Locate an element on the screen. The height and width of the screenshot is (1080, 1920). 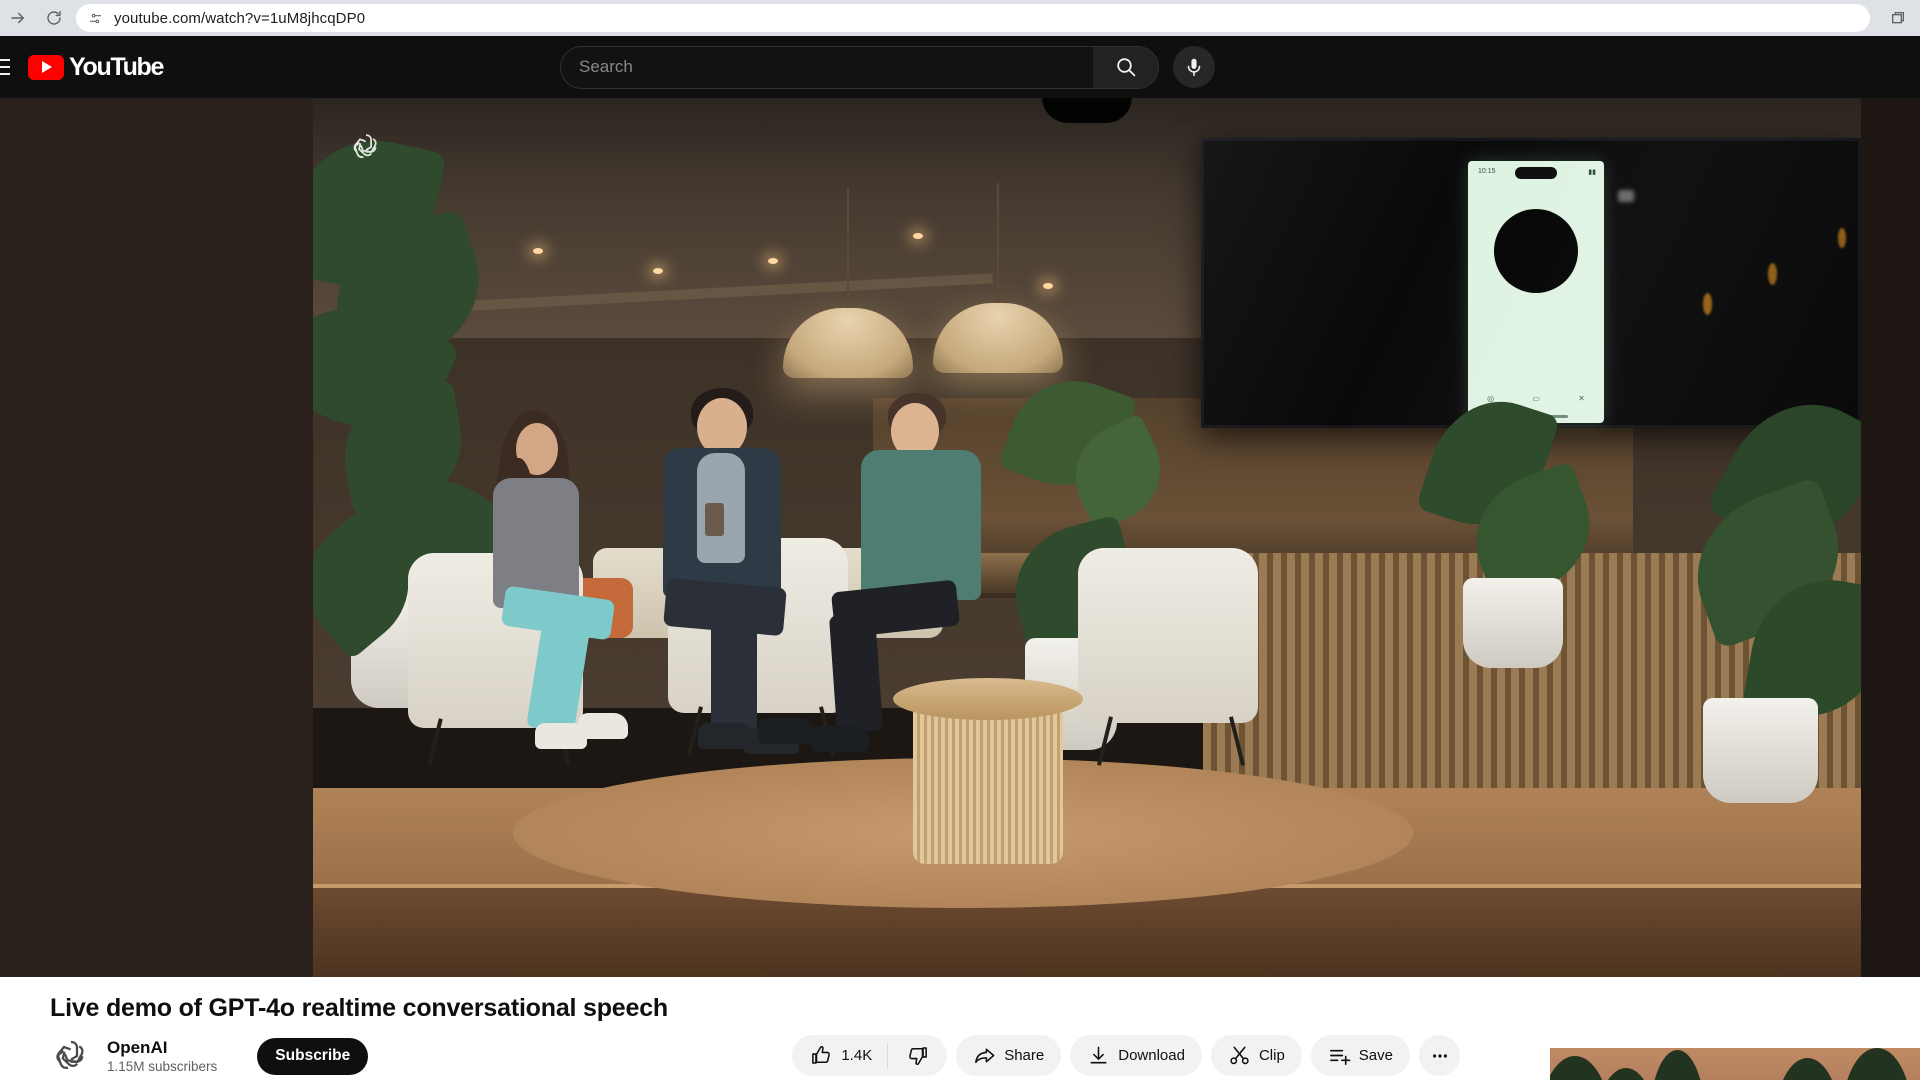
voice-search-button is located at coordinates (1194, 67).